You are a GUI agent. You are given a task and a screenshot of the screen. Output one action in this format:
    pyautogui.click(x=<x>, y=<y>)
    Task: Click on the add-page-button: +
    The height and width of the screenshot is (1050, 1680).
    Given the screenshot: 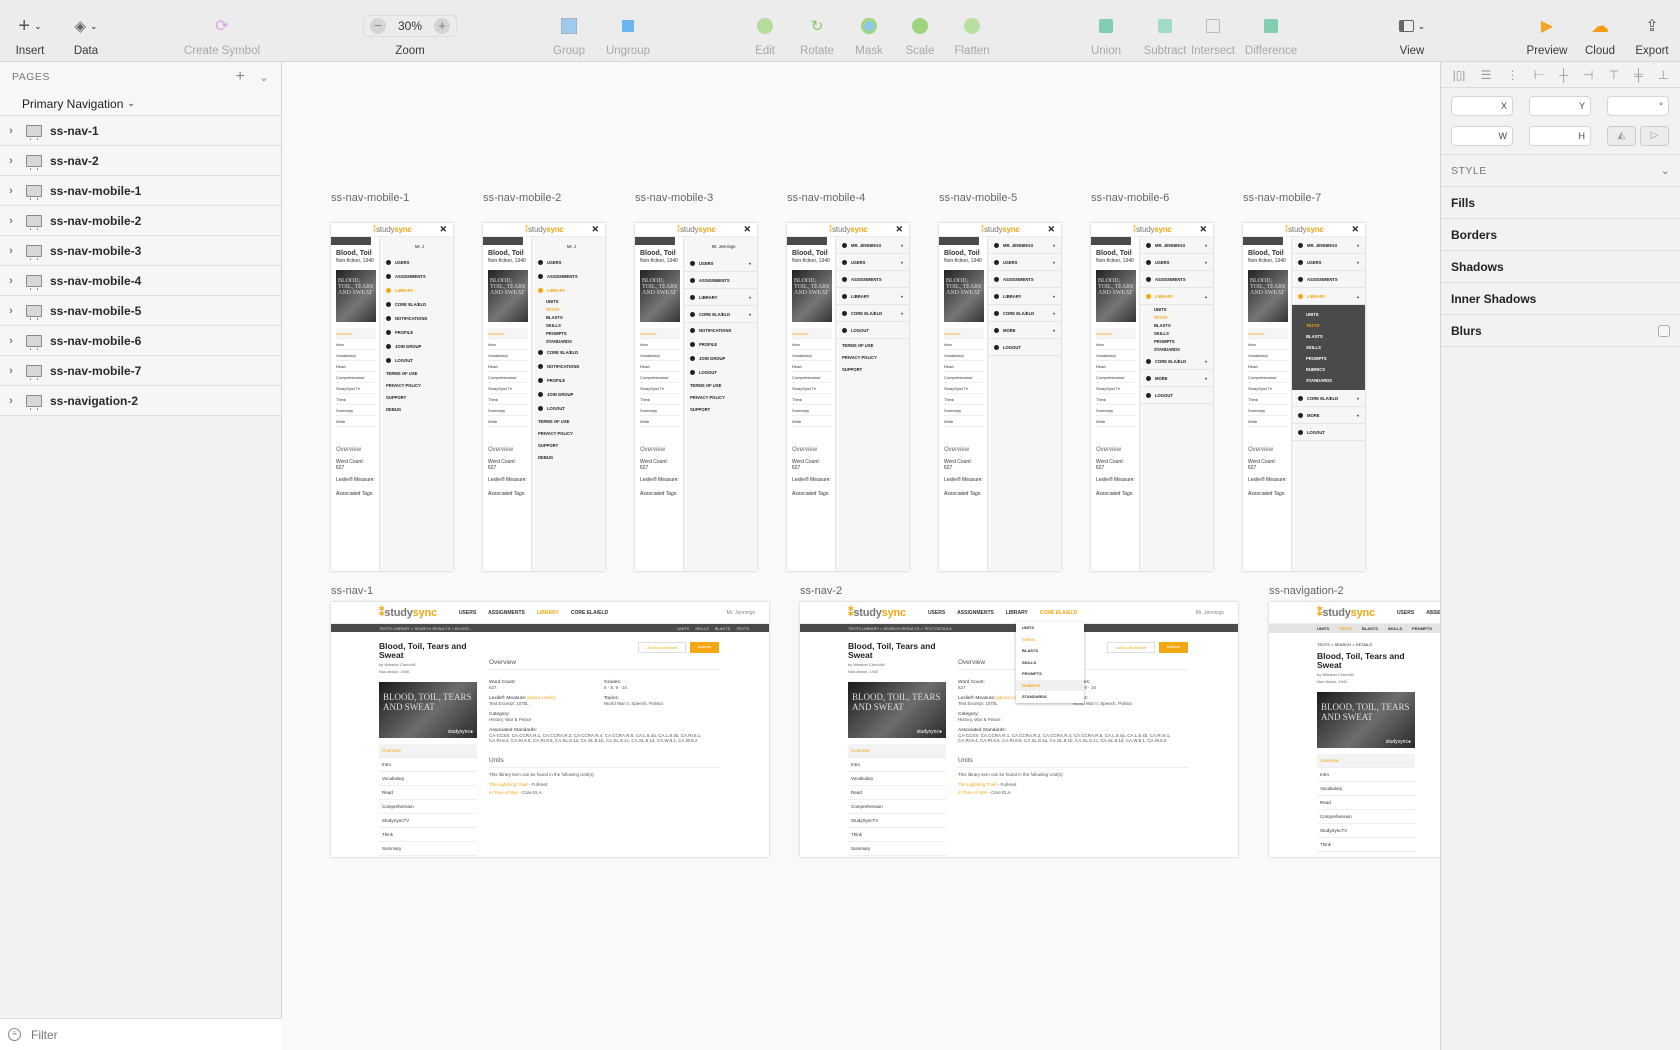 What is the action you would take?
    pyautogui.click(x=240, y=77)
    